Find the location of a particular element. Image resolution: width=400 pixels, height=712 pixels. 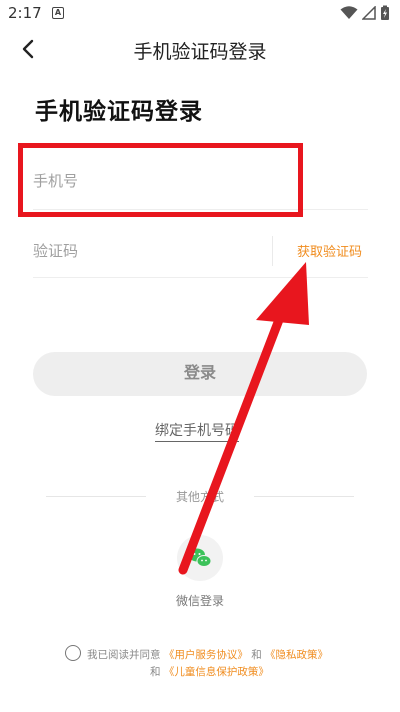

agreement-prefix: 我已阅读并同意 is located at coordinates (124, 655).